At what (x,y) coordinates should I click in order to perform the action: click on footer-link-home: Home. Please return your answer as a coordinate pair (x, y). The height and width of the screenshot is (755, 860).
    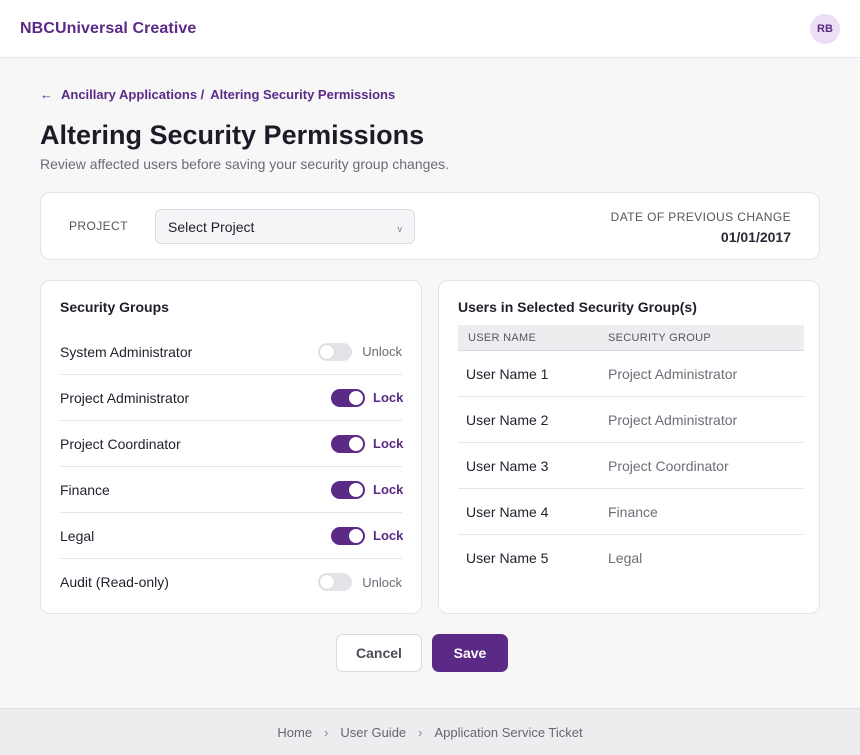
    Looking at the image, I should click on (294, 732).